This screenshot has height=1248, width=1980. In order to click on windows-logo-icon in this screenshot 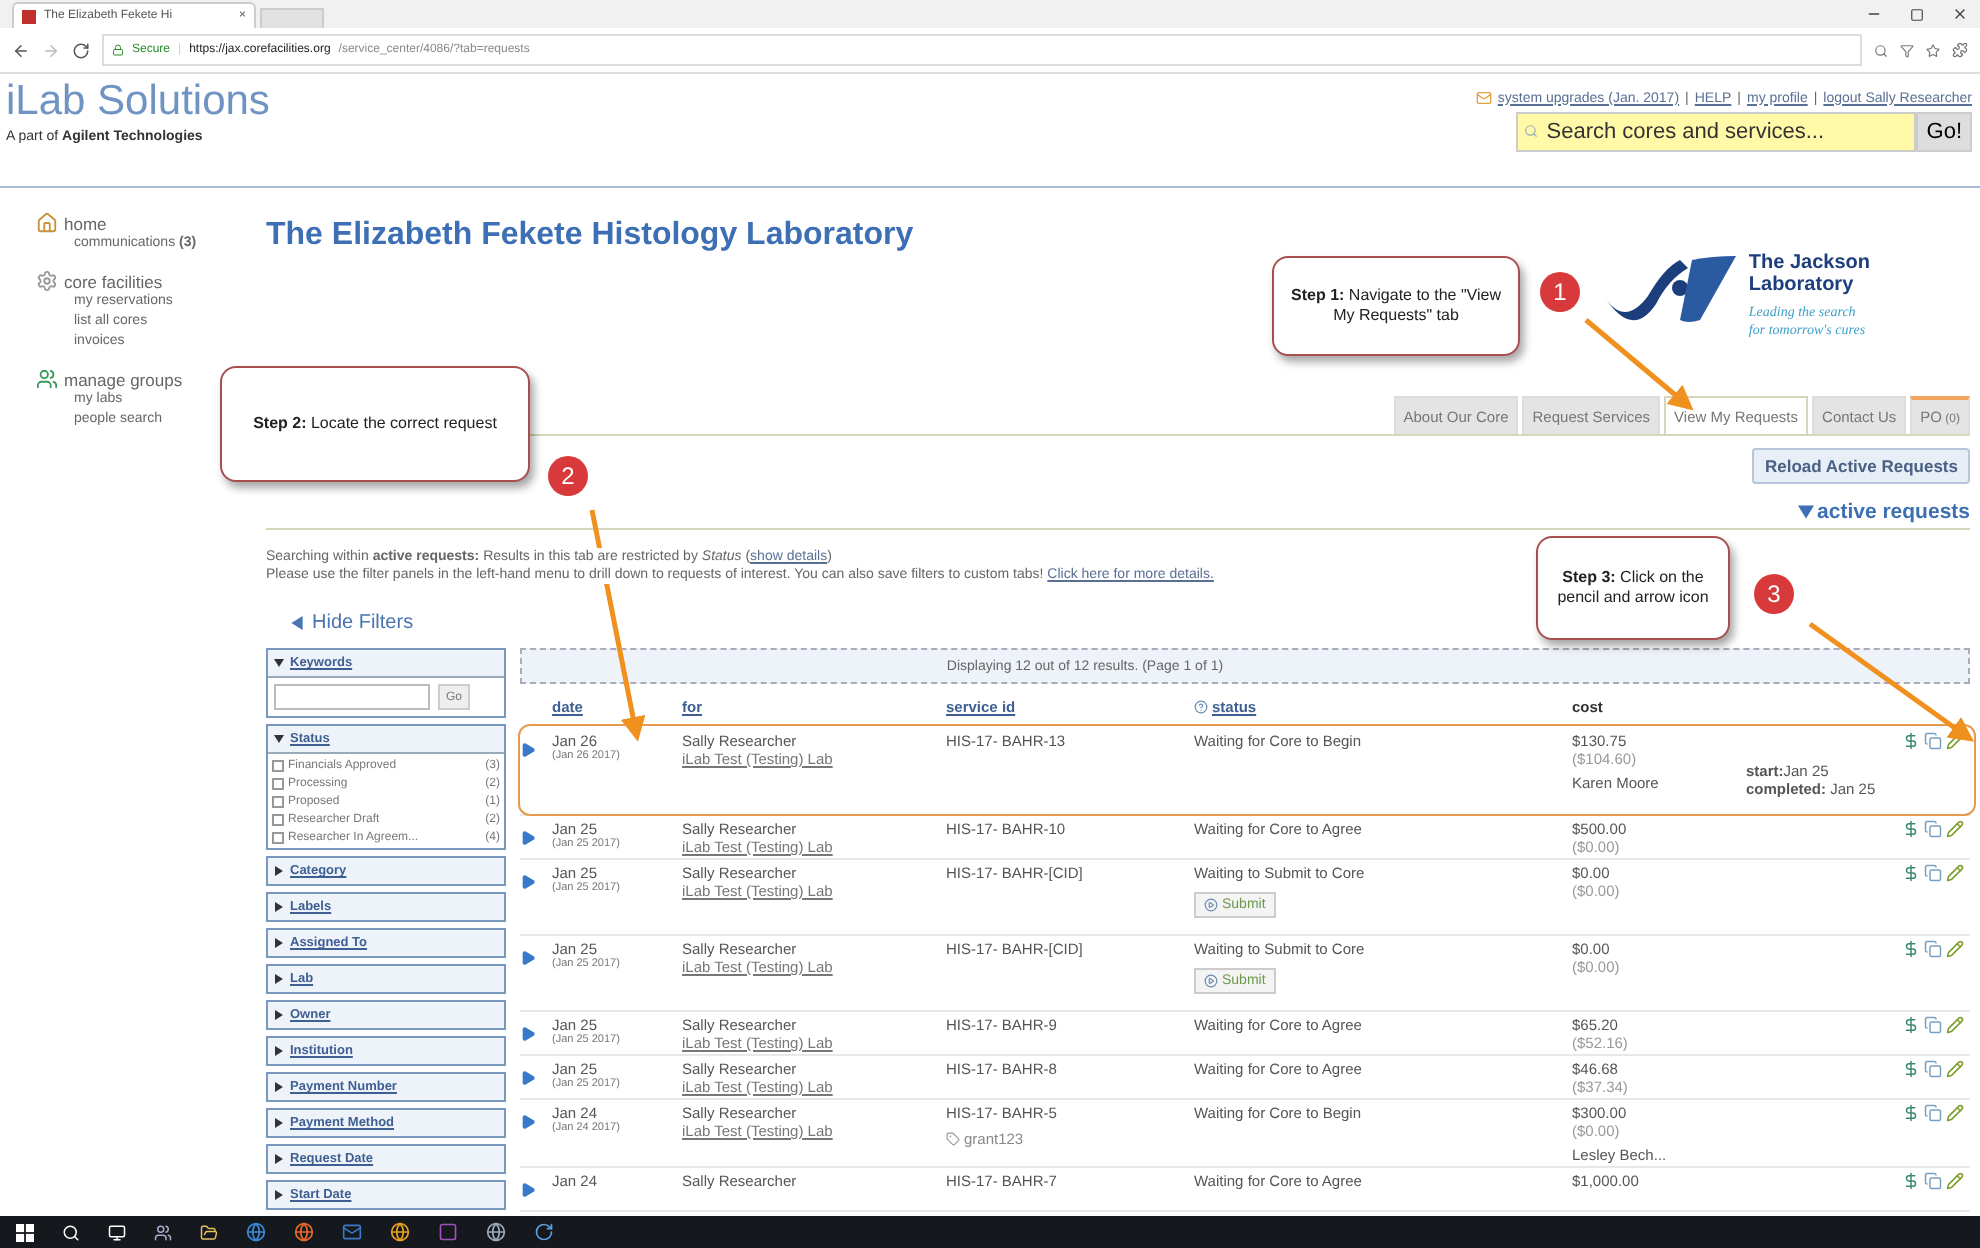, I will do `click(25, 1232)`.